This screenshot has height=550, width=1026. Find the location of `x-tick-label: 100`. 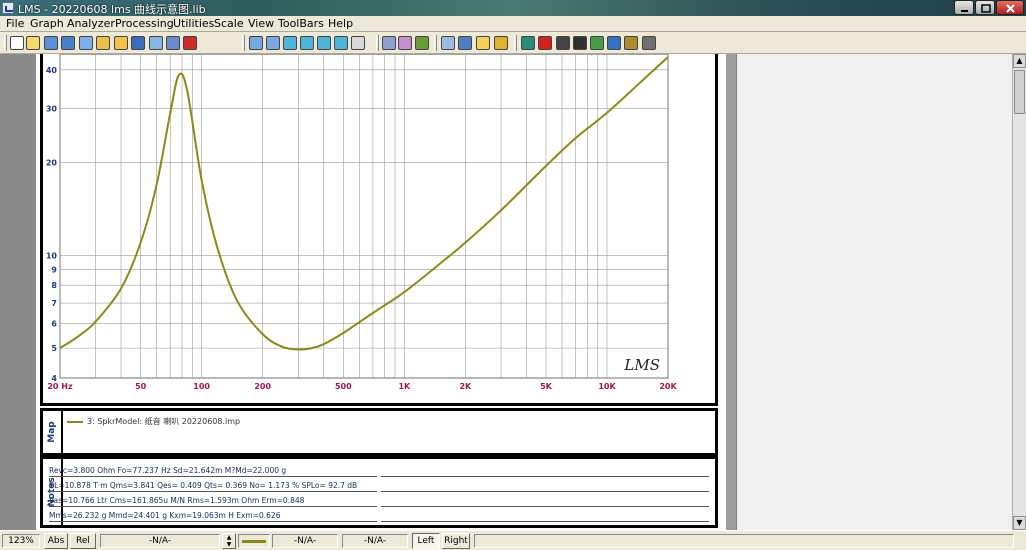

x-tick-label: 100 is located at coordinates (201, 386).